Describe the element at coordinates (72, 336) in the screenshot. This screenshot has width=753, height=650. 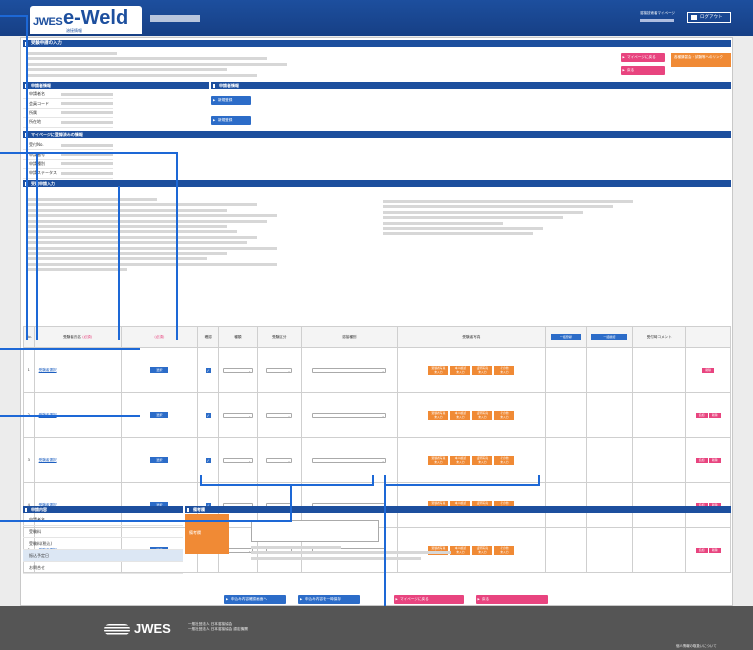
I see `col-name-label: 受験者氏名` at that location.